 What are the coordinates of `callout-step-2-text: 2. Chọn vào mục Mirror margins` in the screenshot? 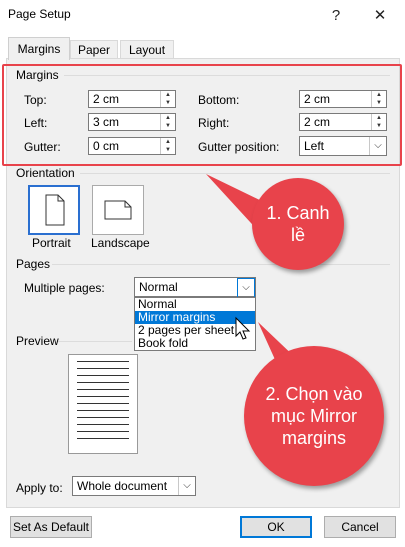 It's located at (314, 416).